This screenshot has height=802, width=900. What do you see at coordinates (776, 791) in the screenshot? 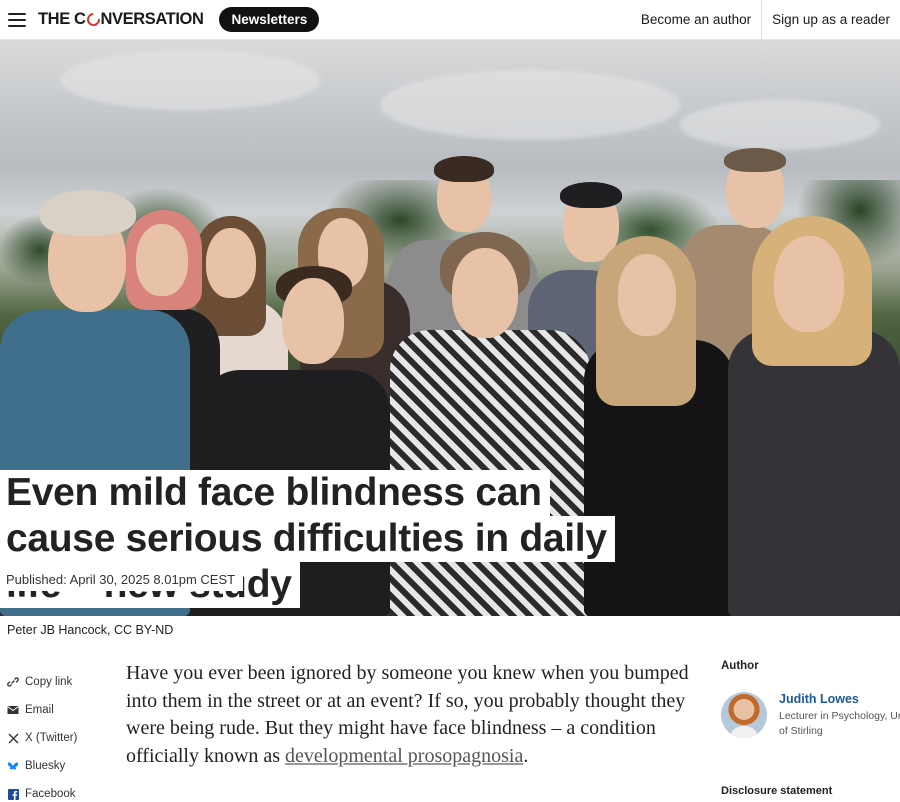
I see `disclosure-statement-link: Disclosure statement` at bounding box center [776, 791].